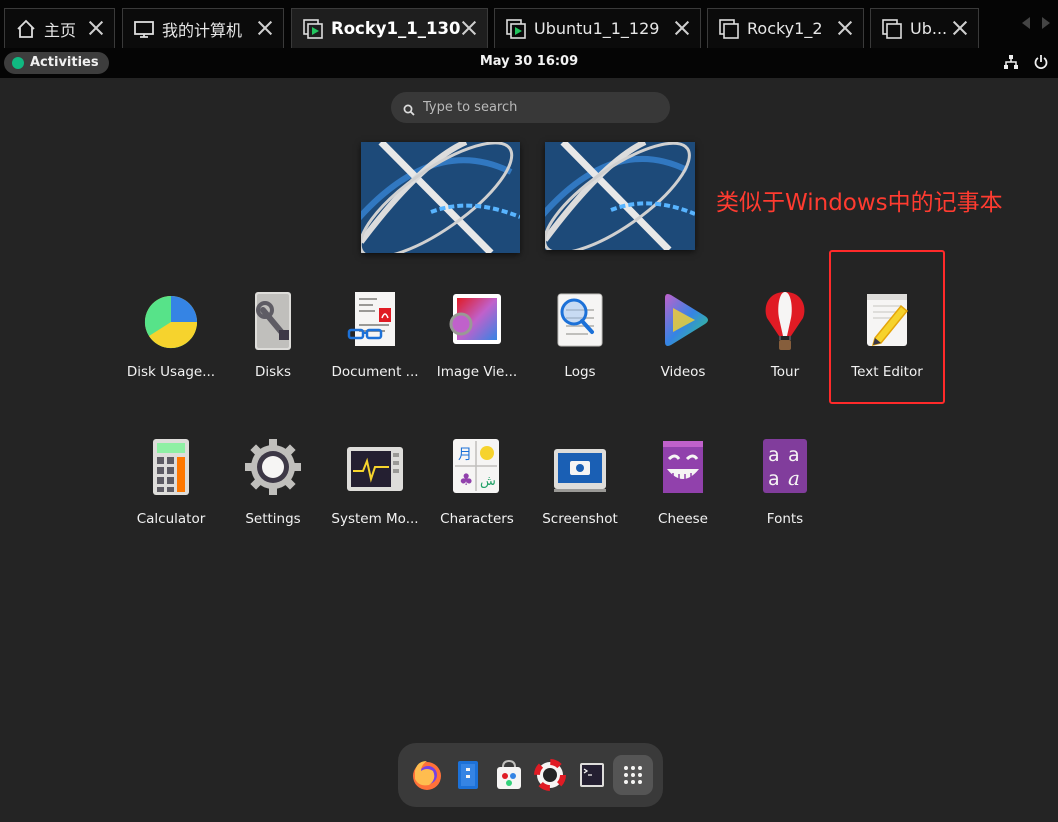 The image size is (1058, 822). I want to click on firefox-icon, so click(427, 775).